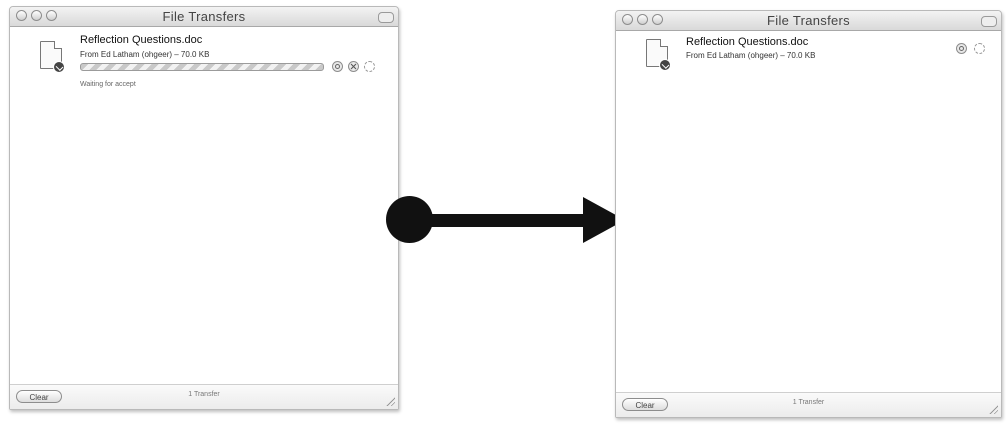 This screenshot has width=1006, height=428. Describe the element at coordinates (202, 67) in the screenshot. I see `progress-bar` at that location.